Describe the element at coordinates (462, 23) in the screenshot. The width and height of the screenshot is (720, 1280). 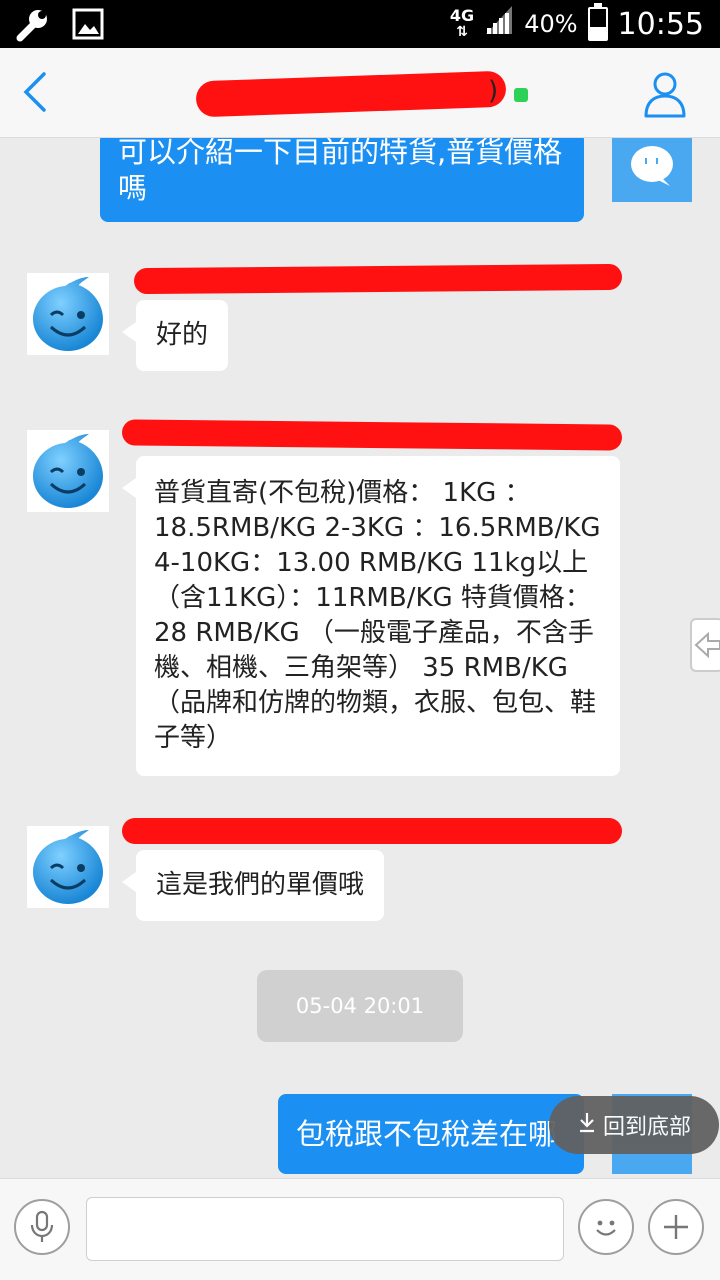
I see `network-indicator: 4G ⇅` at that location.